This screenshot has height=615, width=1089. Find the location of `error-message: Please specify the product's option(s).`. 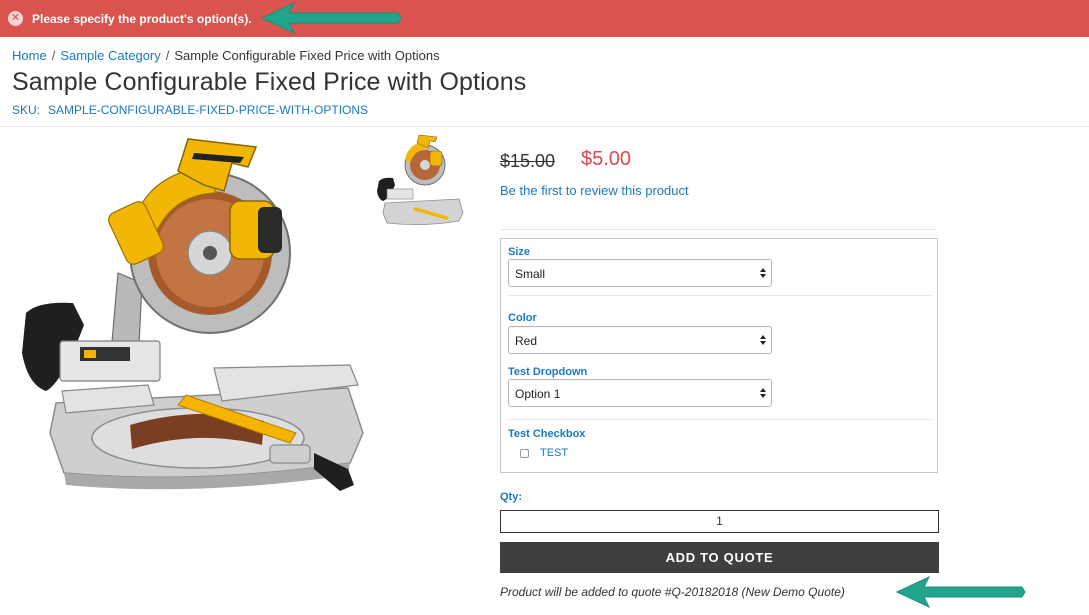

error-message: Please specify the product's option(s). is located at coordinates (142, 19).